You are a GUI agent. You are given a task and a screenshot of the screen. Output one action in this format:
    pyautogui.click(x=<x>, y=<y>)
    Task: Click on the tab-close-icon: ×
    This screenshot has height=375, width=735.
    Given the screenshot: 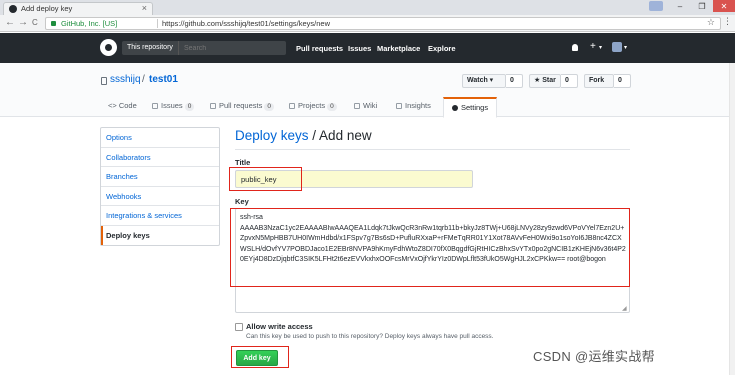 What is the action you would take?
    pyautogui.click(x=144, y=8)
    